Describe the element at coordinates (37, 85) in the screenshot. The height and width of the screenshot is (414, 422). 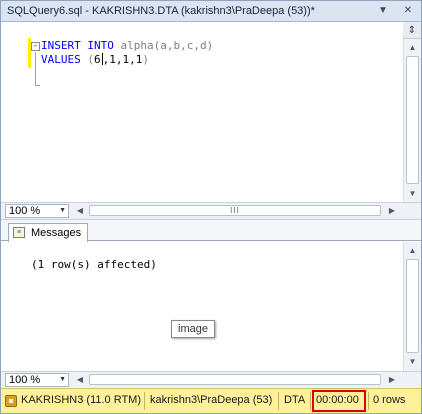
I see `outline-line-end` at that location.